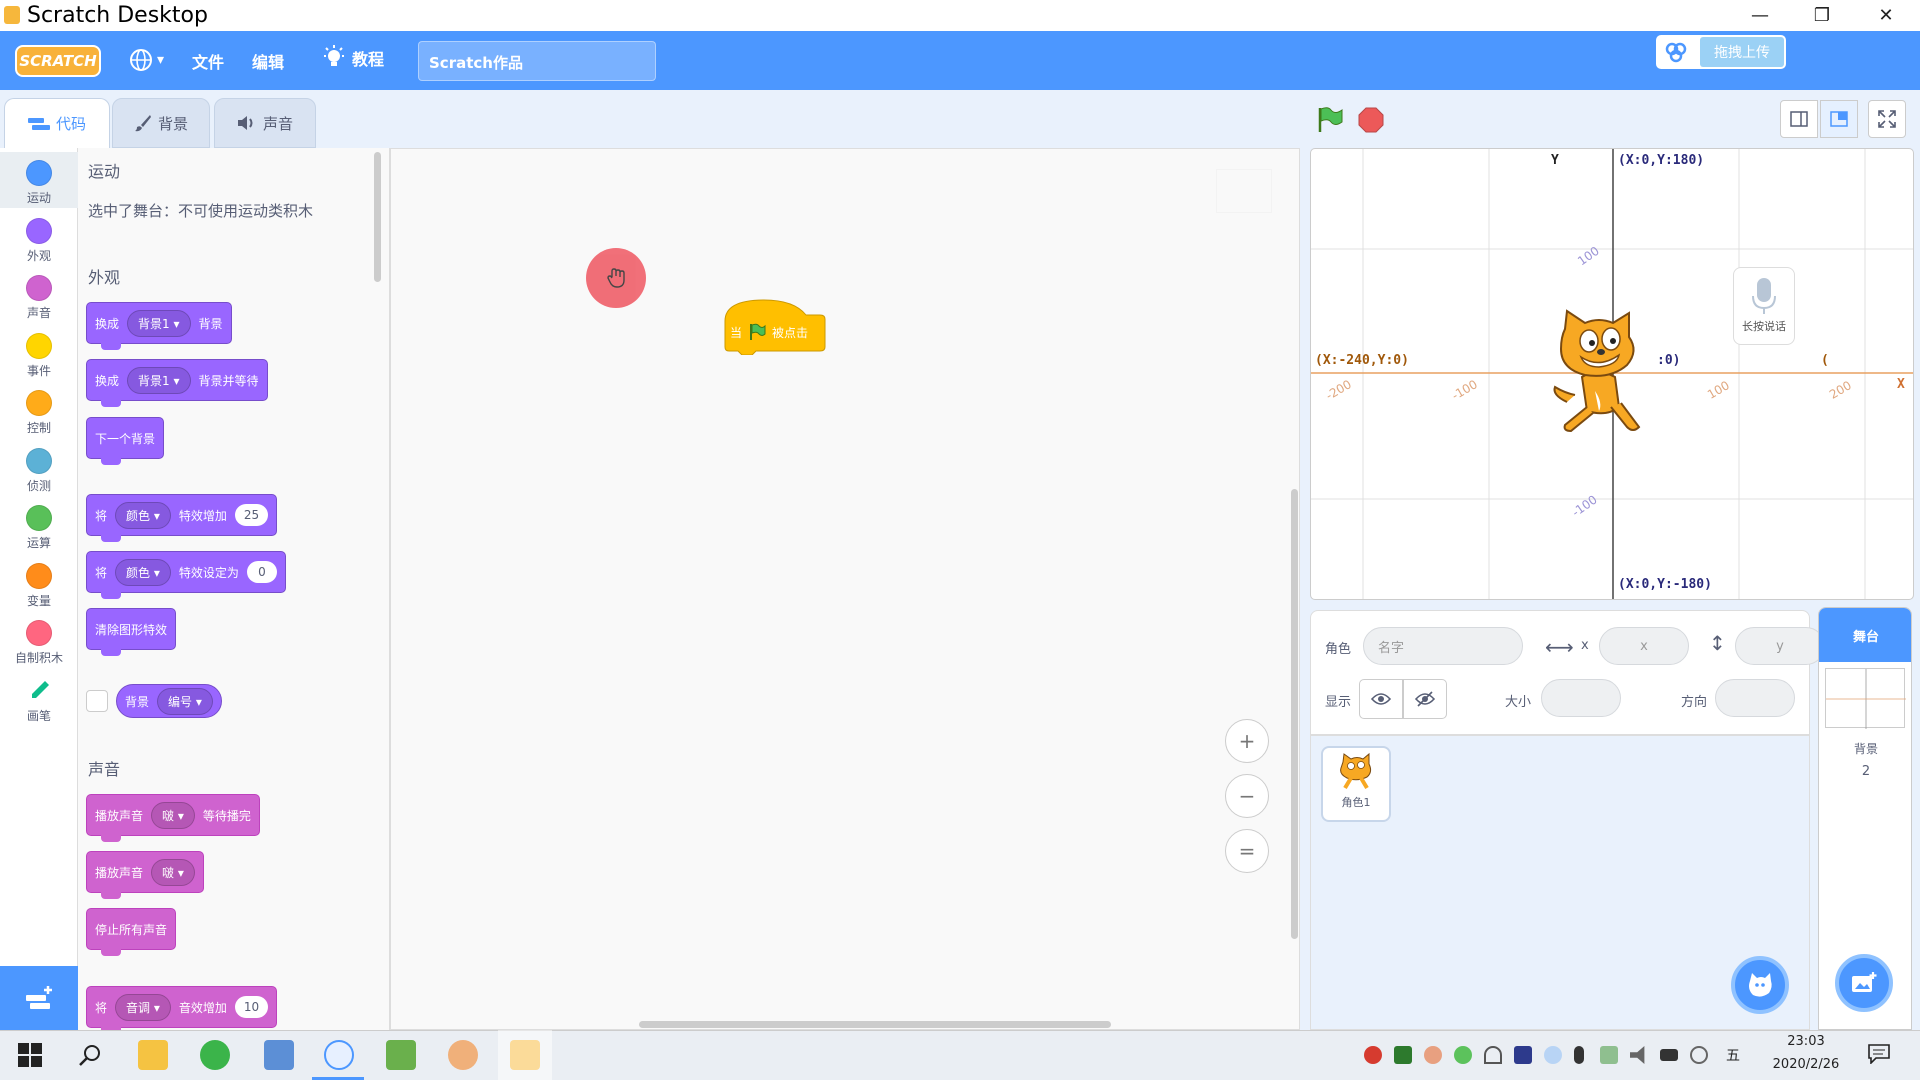 This screenshot has height=1080, width=1920. I want to click on windows-start-button, so click(30, 1057).